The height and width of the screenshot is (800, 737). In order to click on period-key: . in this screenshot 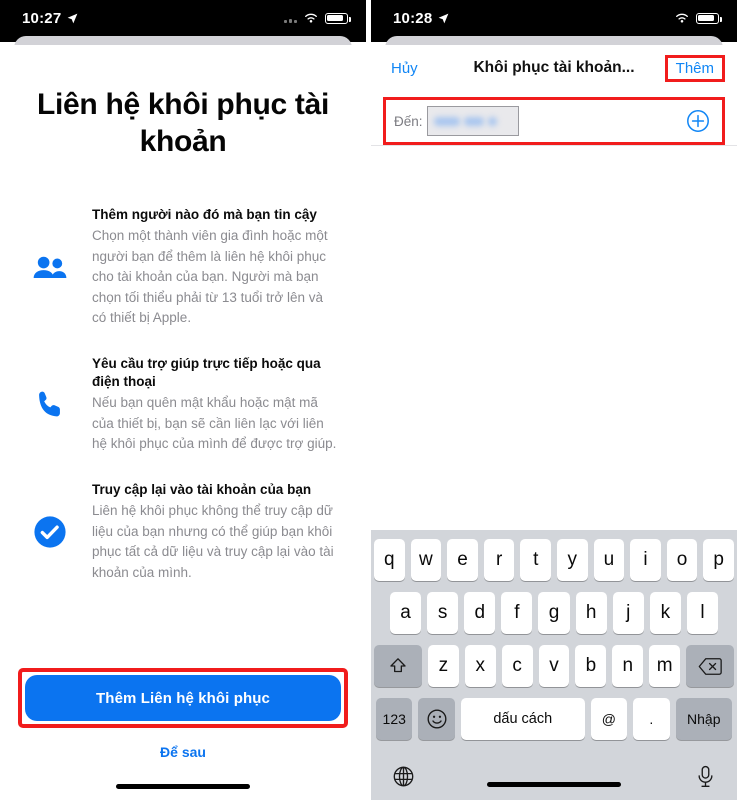, I will do `click(651, 719)`.